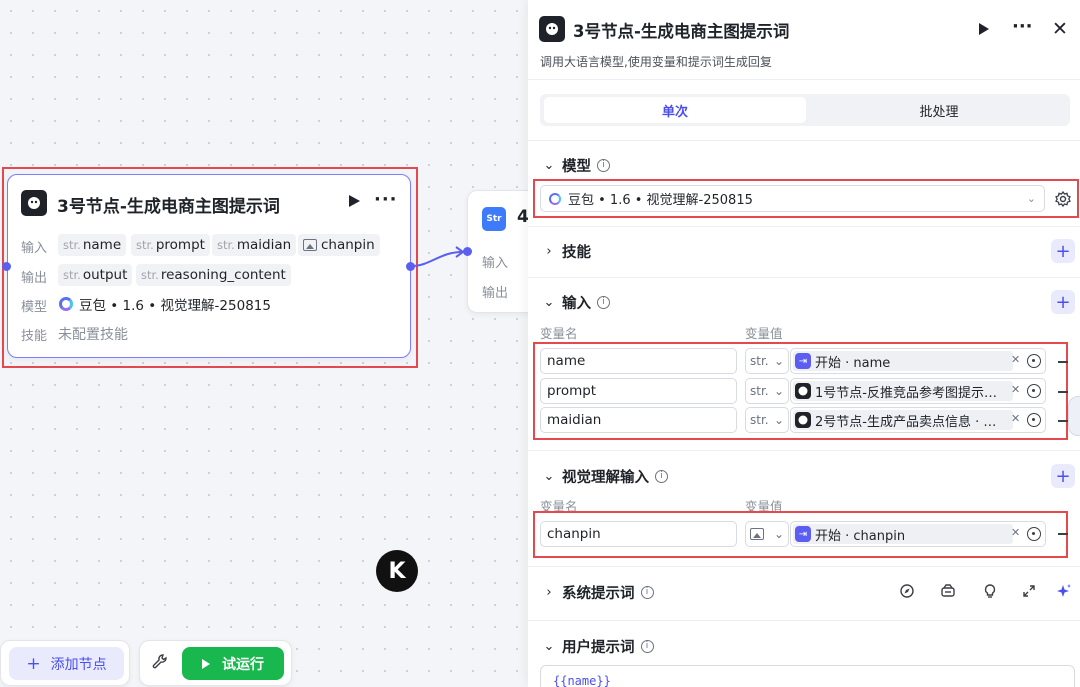 Image resolution: width=1080 pixels, height=687 pixels. Describe the element at coordinates (591, 646) in the screenshot. I see `user-prompt-header: ⌄ 用户提示词 i` at that location.